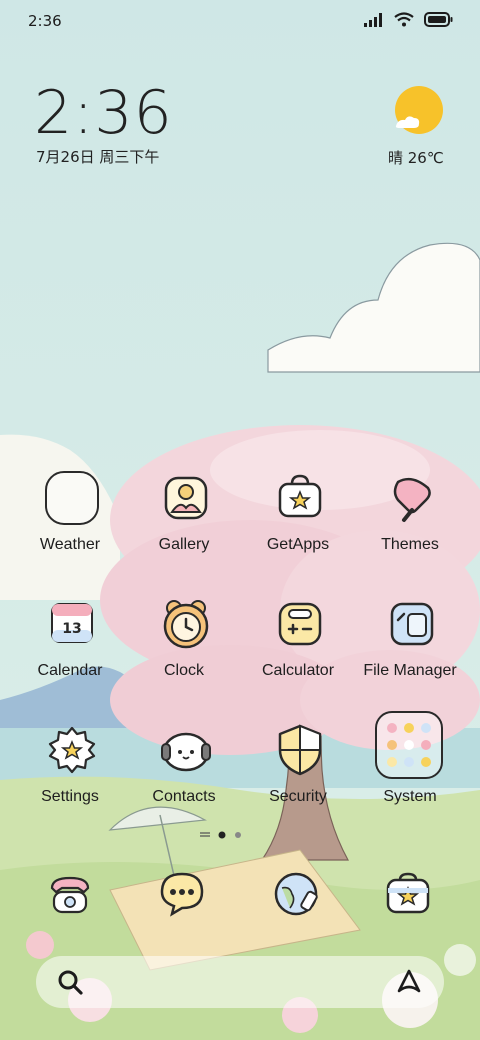 The height and width of the screenshot is (1040, 480). What do you see at coordinates (72, 498) in the screenshot?
I see `weather-icon` at bounding box center [72, 498].